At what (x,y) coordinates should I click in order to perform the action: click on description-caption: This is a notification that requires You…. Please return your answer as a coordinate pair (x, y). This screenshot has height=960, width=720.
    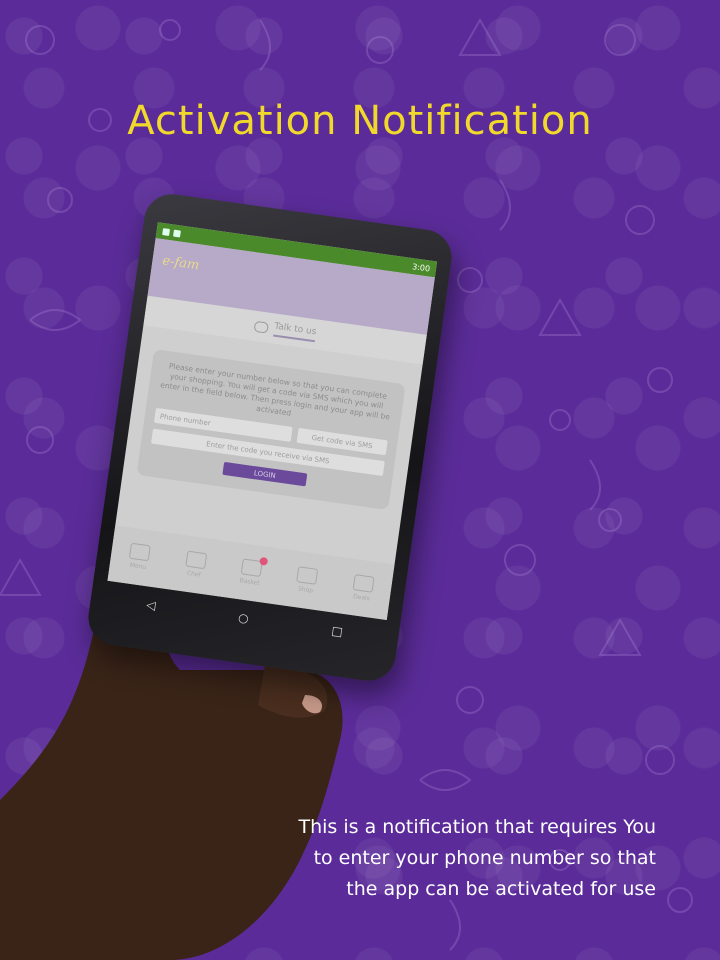
    Looking at the image, I should click on (436, 858).